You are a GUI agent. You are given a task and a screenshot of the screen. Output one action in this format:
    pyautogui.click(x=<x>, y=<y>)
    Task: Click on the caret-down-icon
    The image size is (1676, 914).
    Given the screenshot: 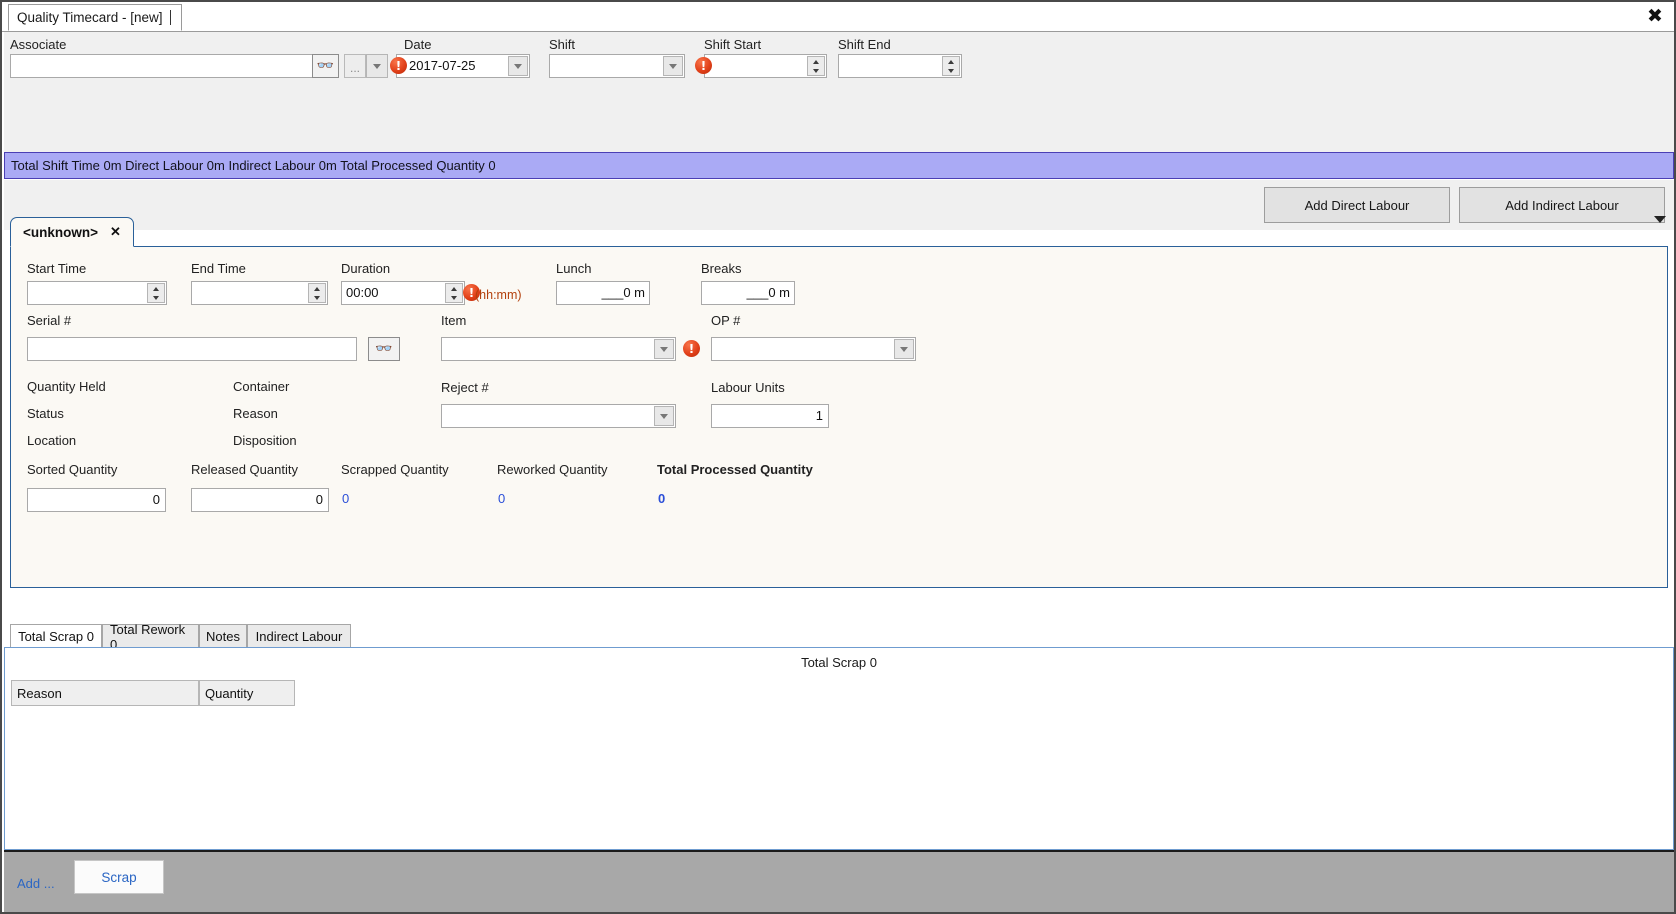 What is the action you would take?
    pyautogui.click(x=1660, y=219)
    